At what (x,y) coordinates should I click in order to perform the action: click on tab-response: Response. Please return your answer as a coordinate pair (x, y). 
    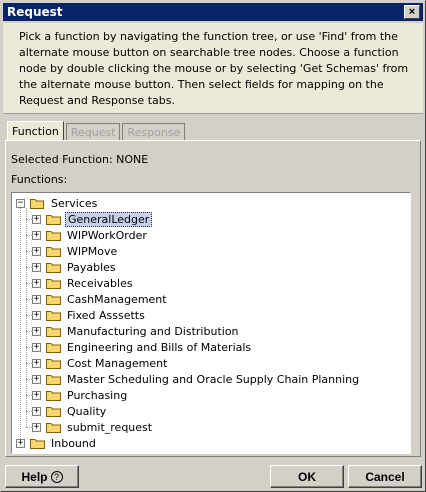
    Looking at the image, I should click on (154, 132).